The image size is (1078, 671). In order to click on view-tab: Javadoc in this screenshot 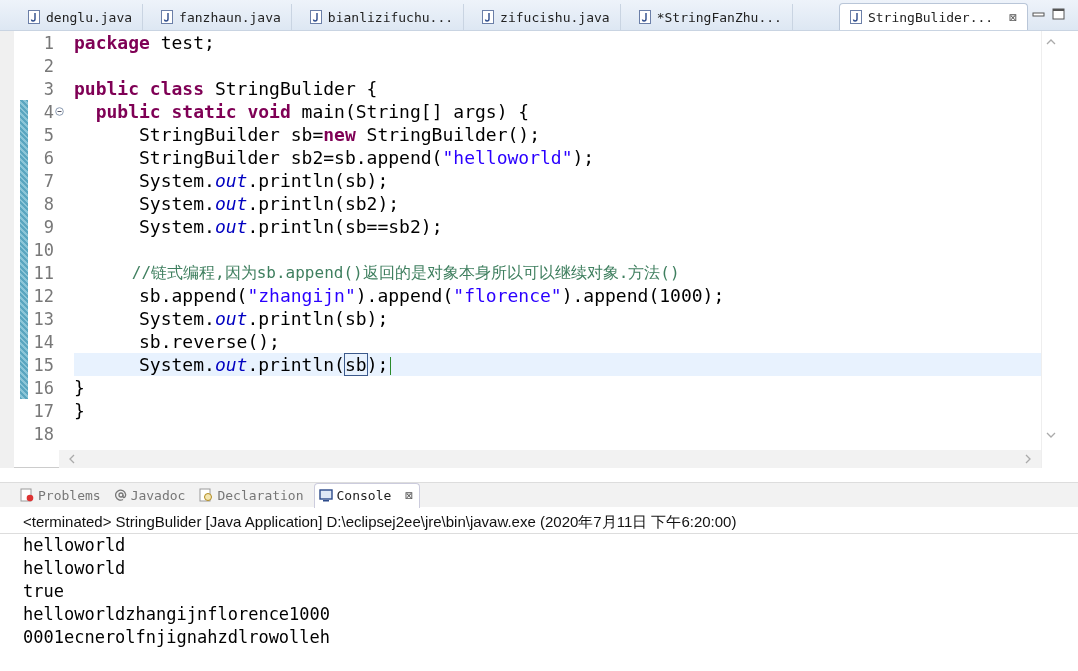, I will do `click(151, 495)`.